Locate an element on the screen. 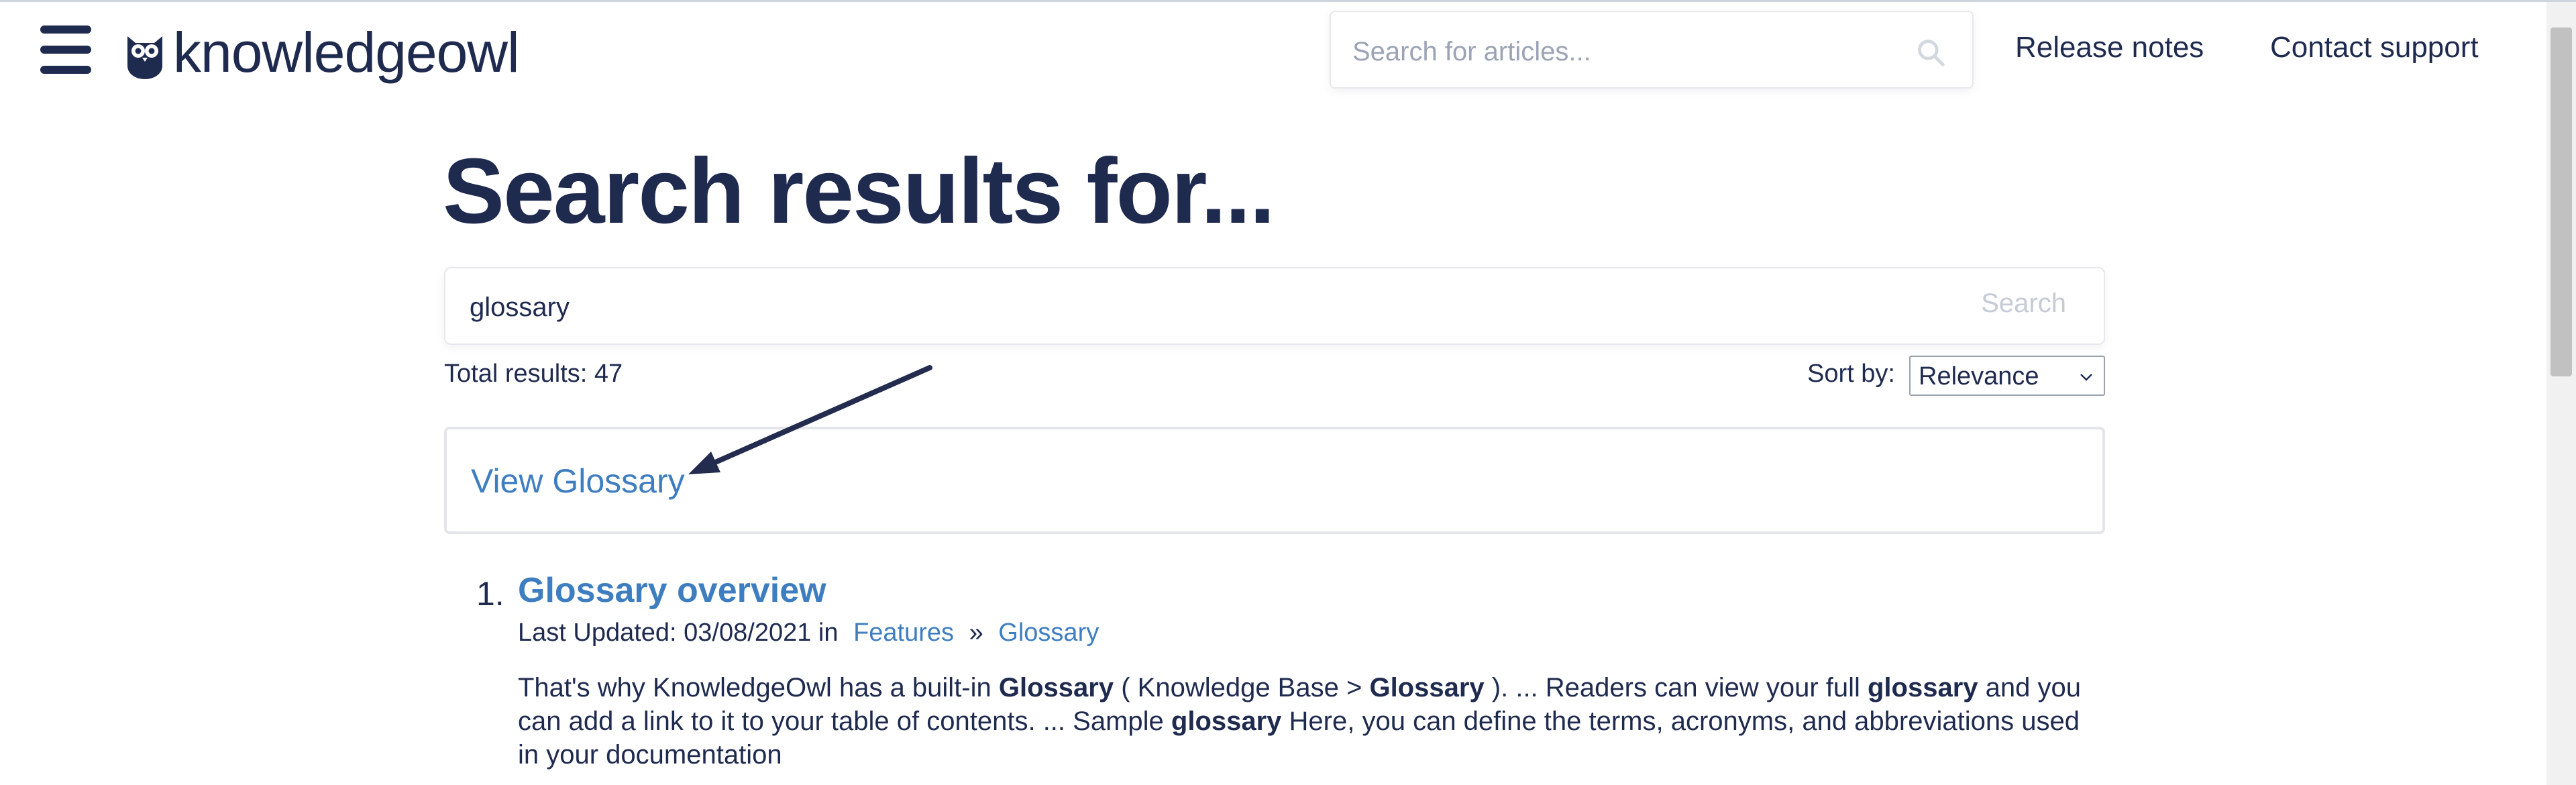 The image size is (2576, 785). page-scrollbar is located at coordinates (2561, 393).